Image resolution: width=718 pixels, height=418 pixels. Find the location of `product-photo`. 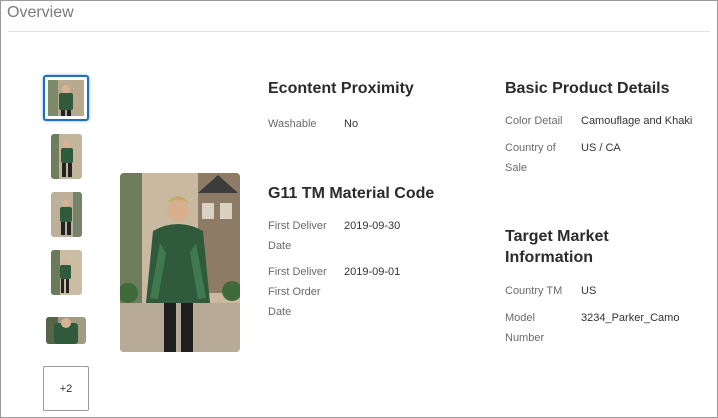

product-photo is located at coordinates (180, 262).